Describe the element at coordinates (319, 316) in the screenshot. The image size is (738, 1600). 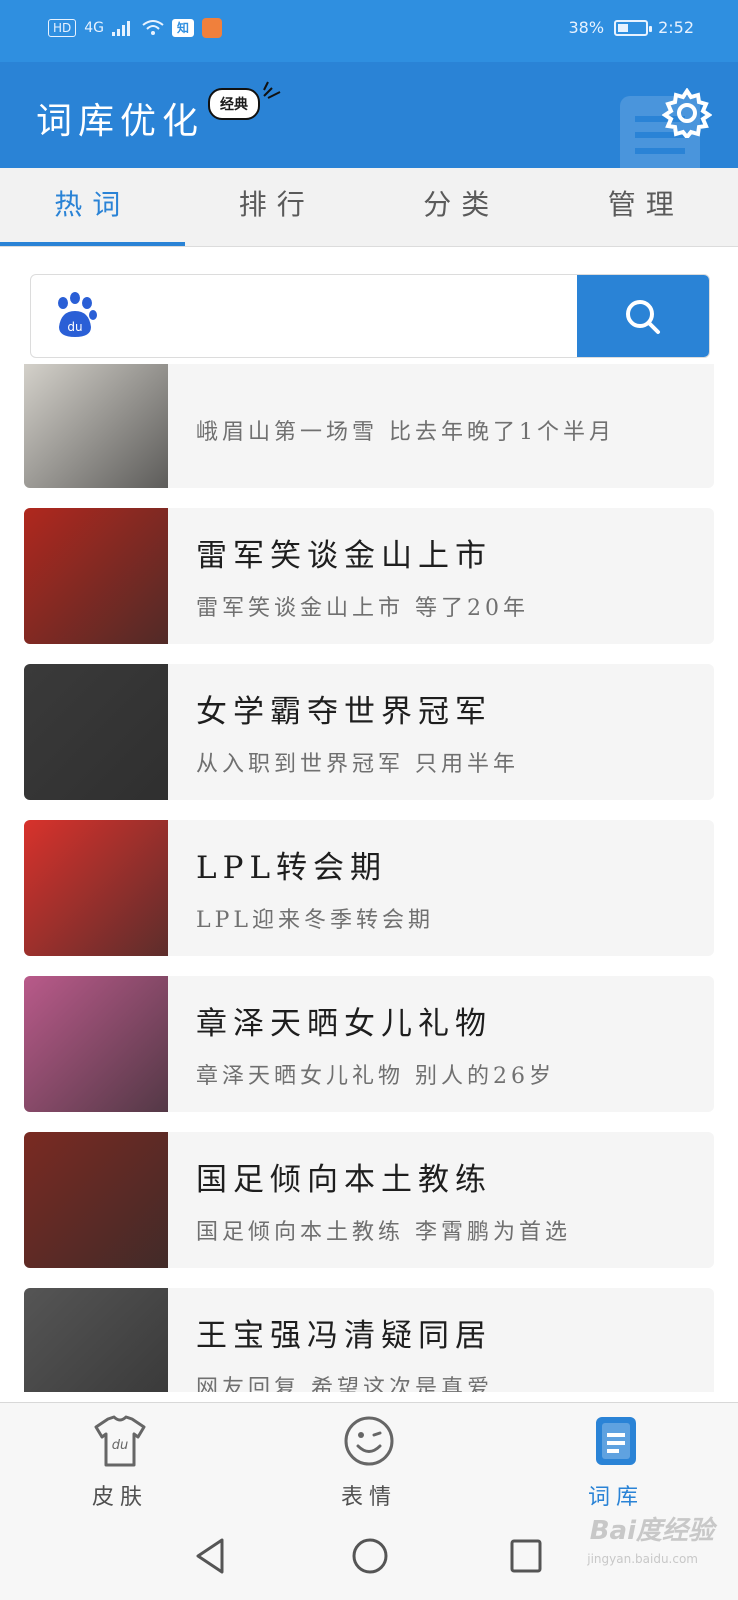
I see `search-input` at that location.